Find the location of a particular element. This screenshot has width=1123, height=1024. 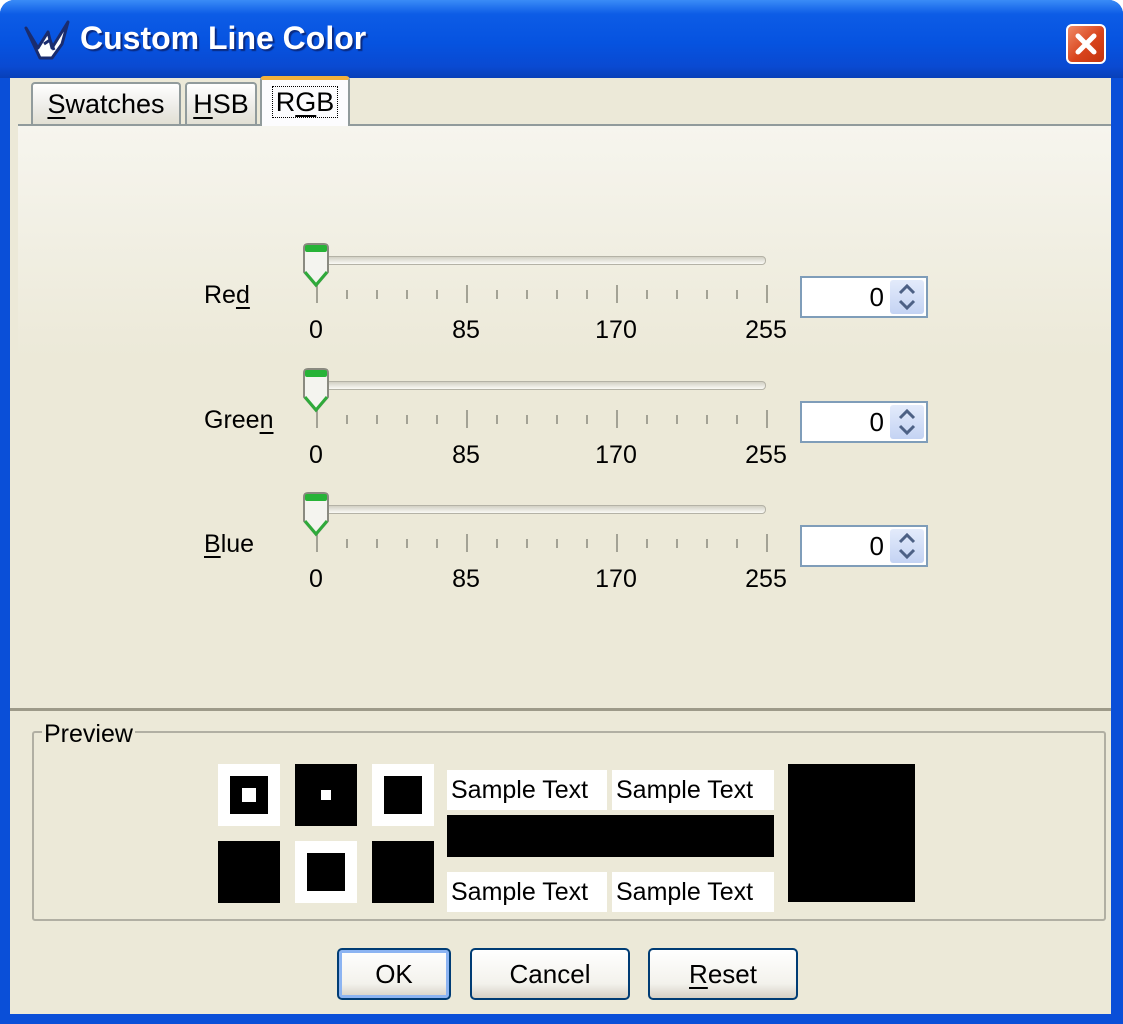

red-tick-label: 170 is located at coordinates (616, 330).